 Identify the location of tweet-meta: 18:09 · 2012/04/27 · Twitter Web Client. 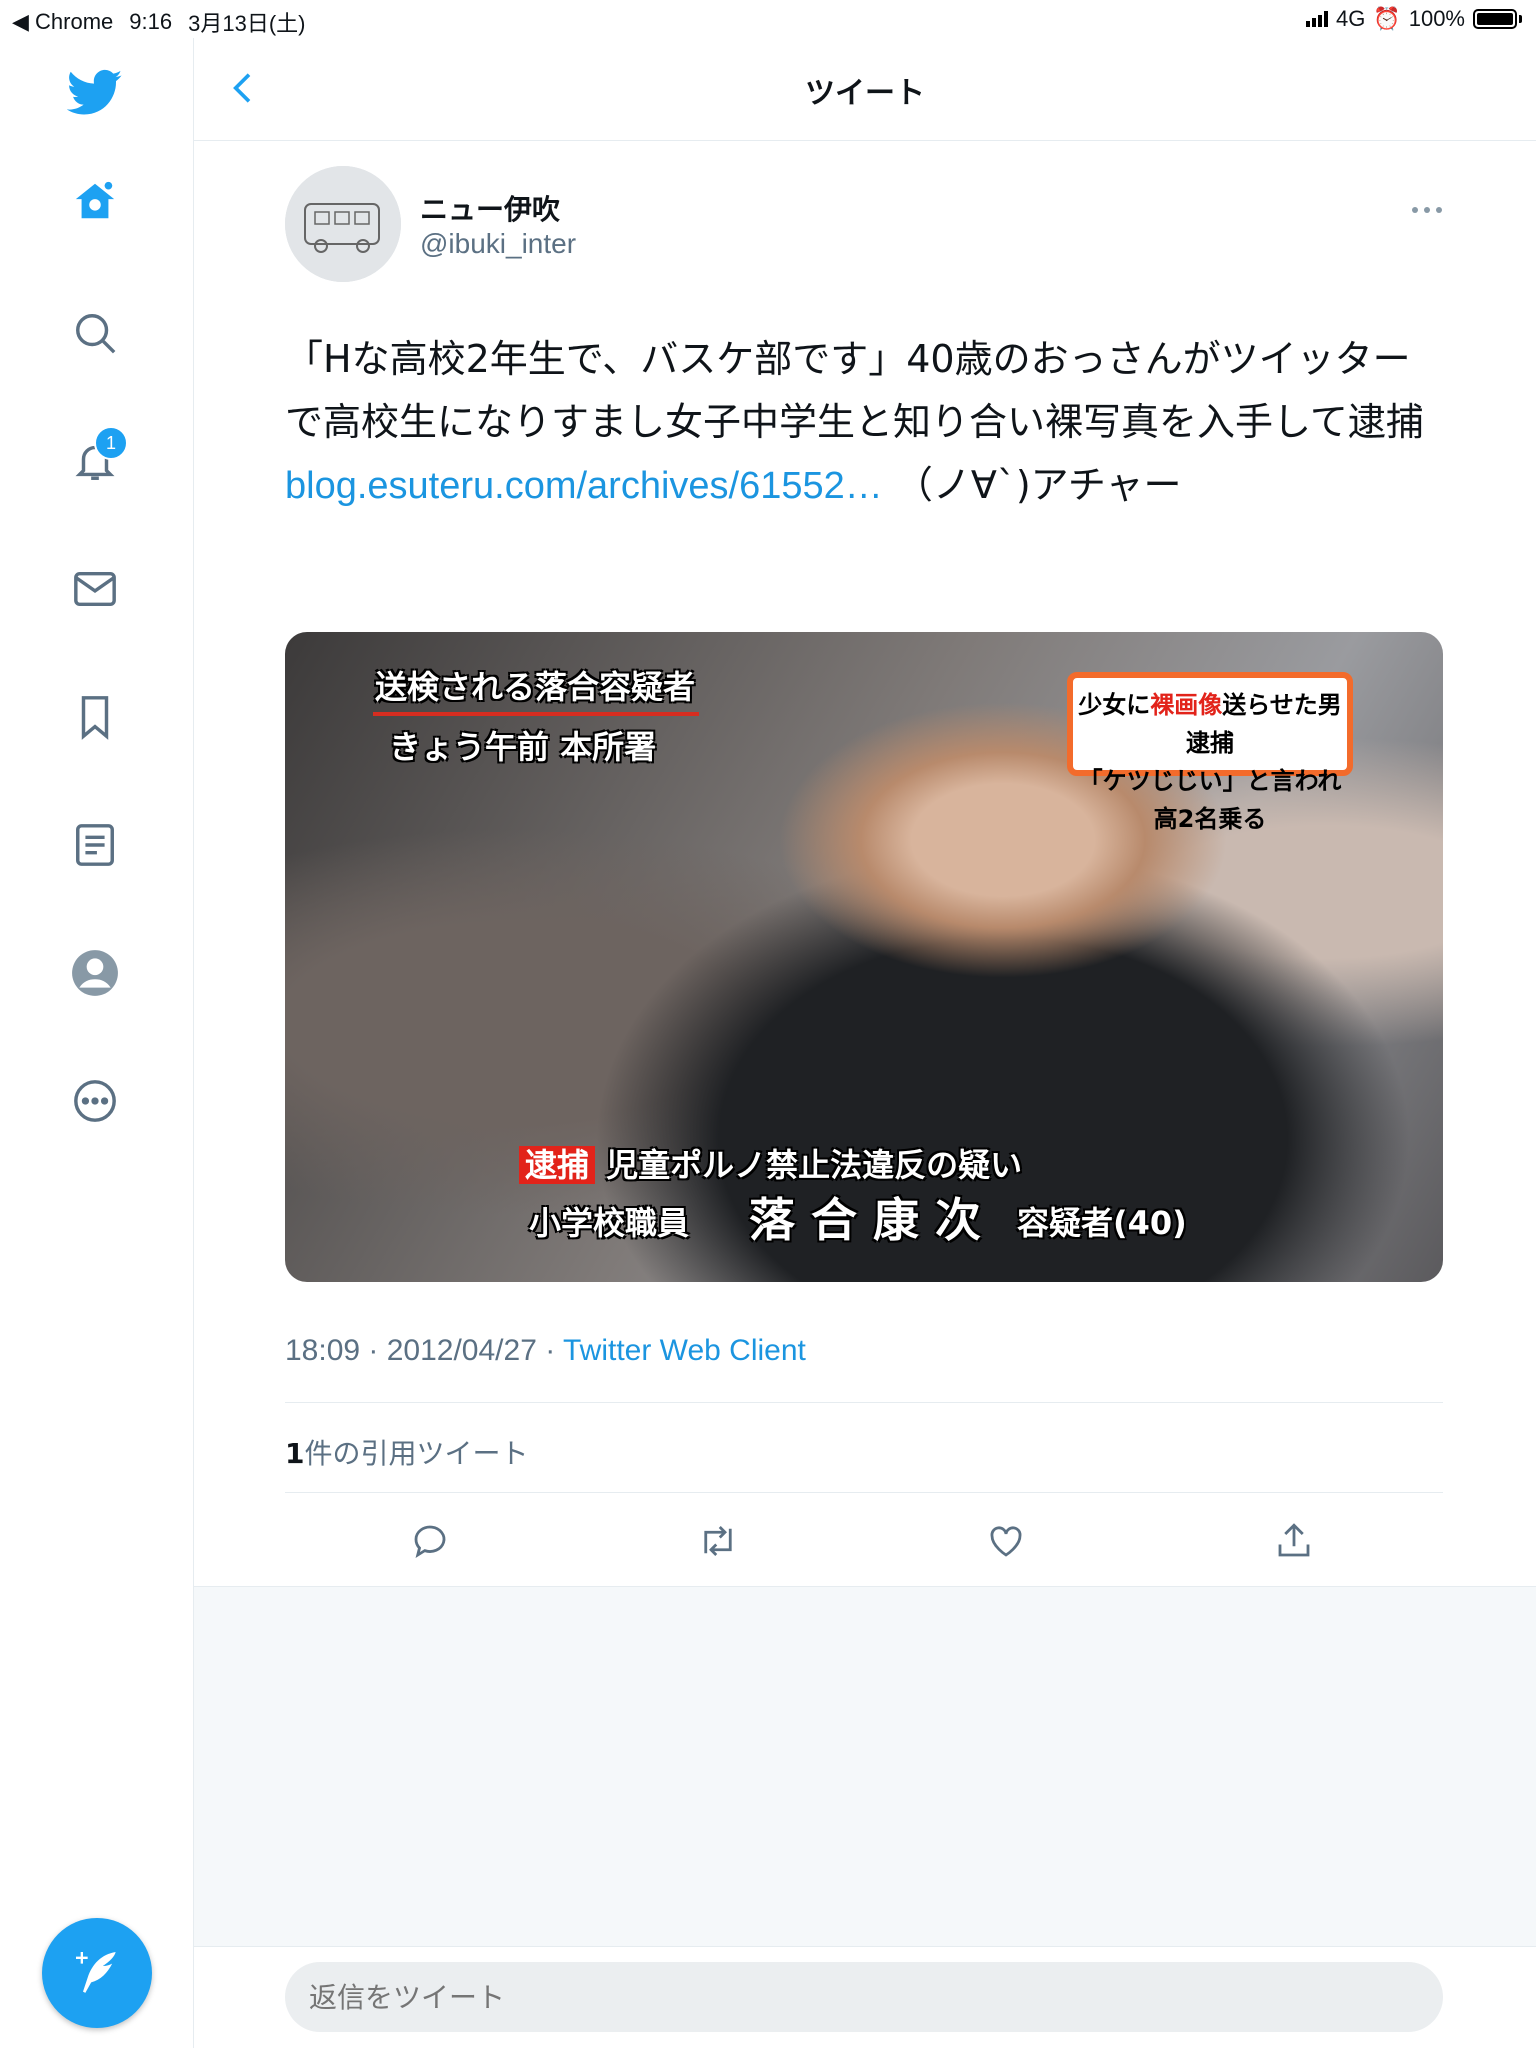
(545, 1351).